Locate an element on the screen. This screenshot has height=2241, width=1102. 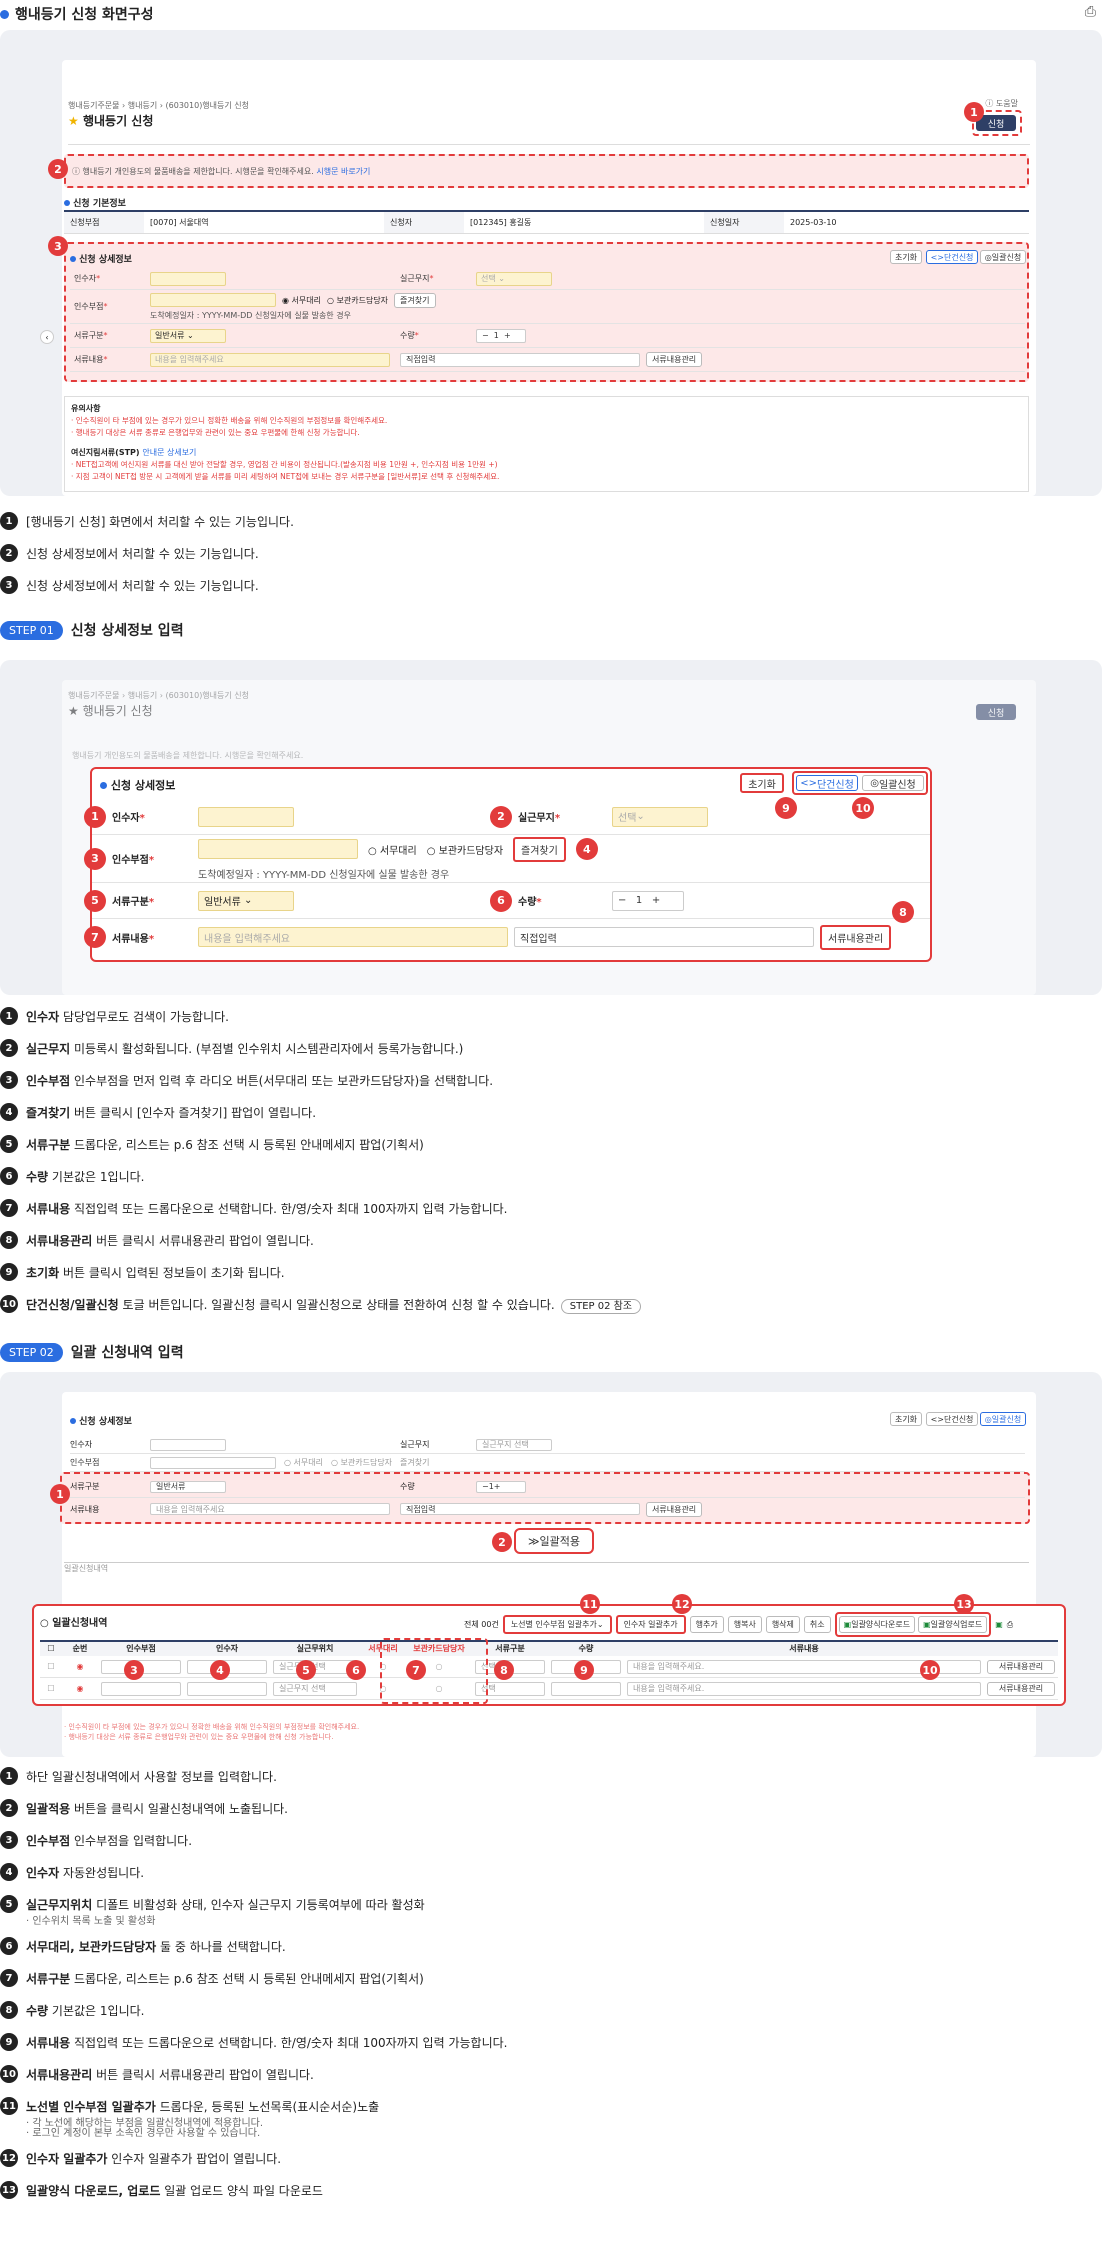
floor-cell-select-box: 실근무지 선택 is located at coordinates (315, 1688).